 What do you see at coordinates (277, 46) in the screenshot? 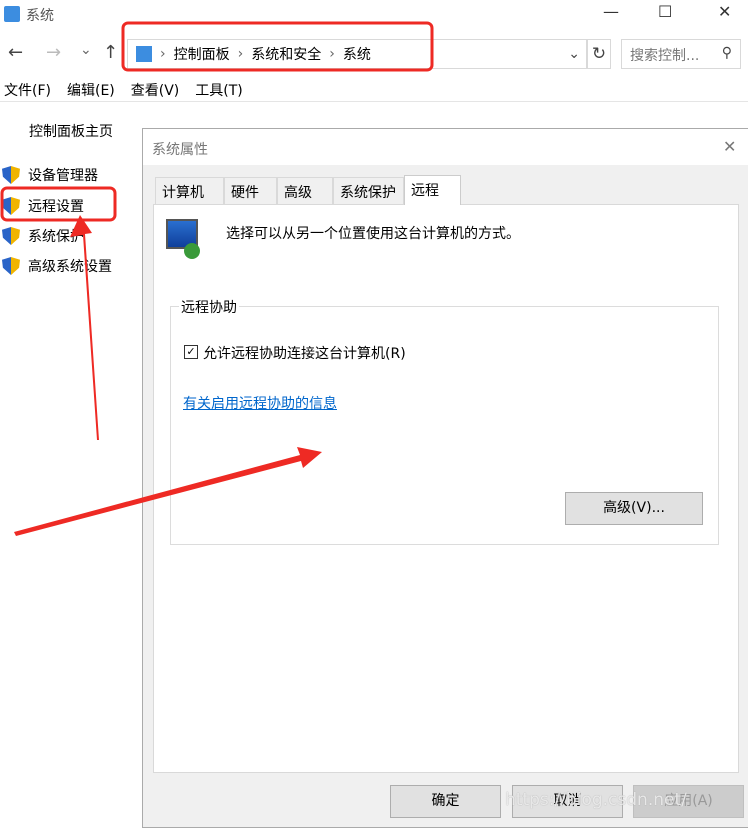
I see `annotation-box-address` at bounding box center [277, 46].